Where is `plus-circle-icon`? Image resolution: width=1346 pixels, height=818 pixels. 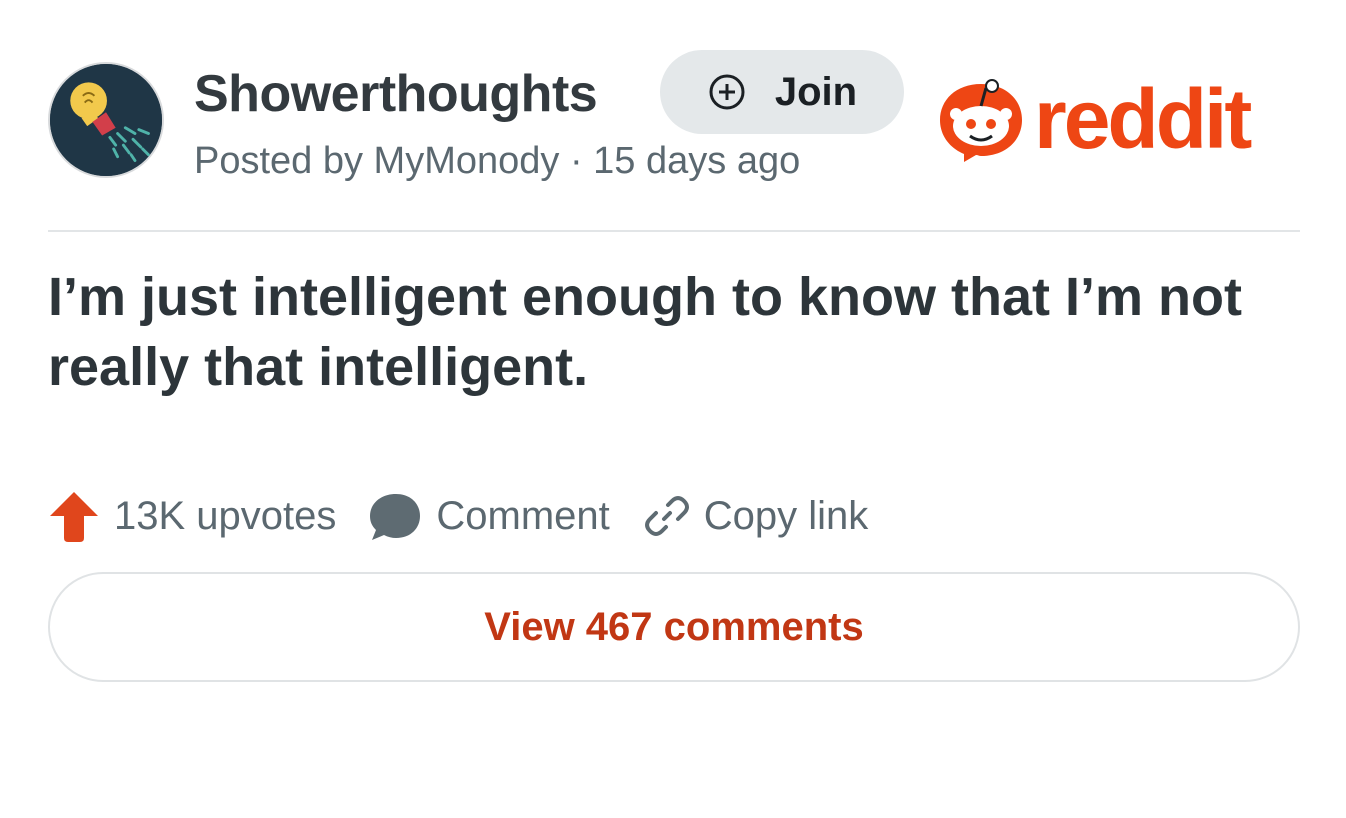
plus-circle-icon is located at coordinates (727, 92).